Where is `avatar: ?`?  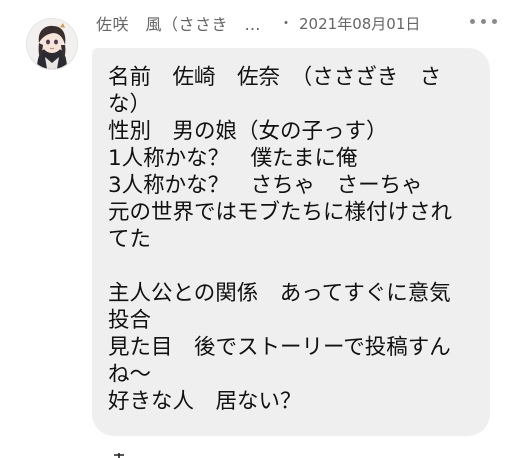
avatar: ? is located at coordinates (52, 44).